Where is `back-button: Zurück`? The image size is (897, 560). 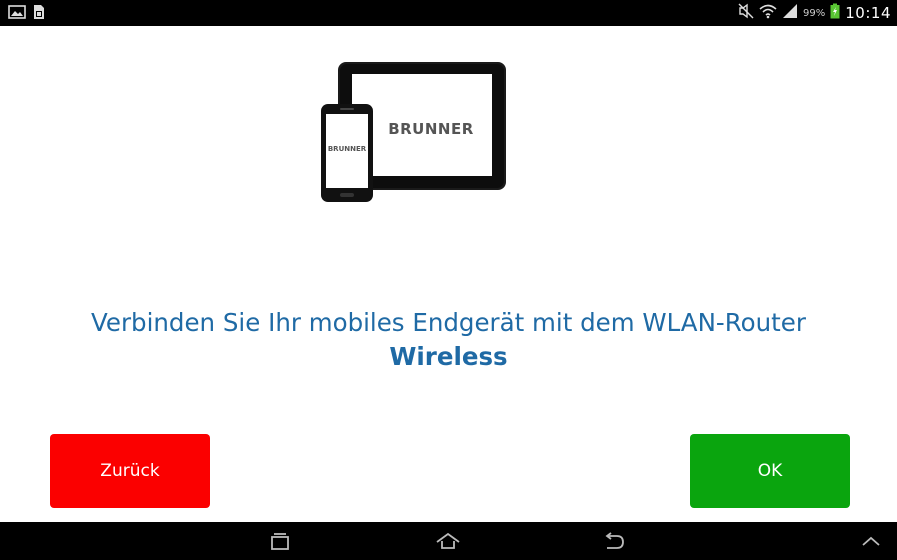
back-button: Zurück is located at coordinates (130, 471).